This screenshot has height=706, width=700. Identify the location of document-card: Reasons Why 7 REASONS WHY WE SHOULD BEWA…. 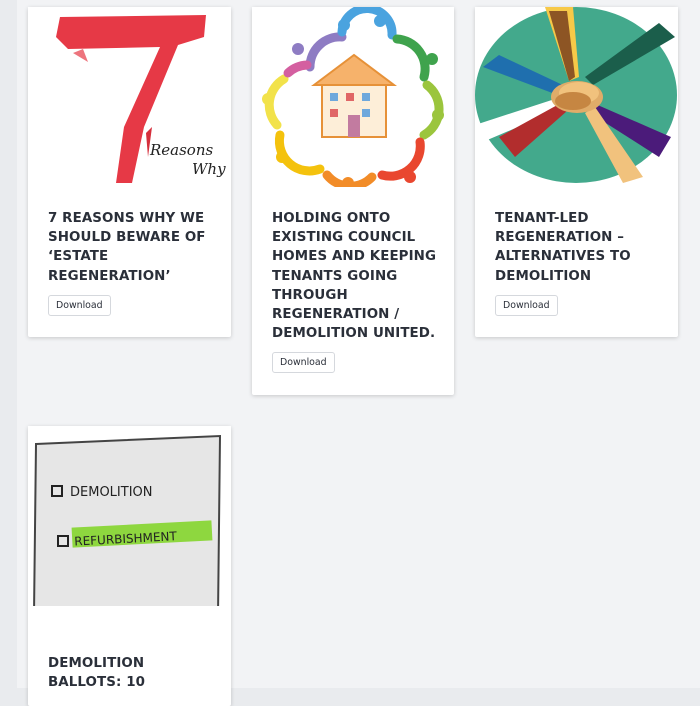
(129, 172).